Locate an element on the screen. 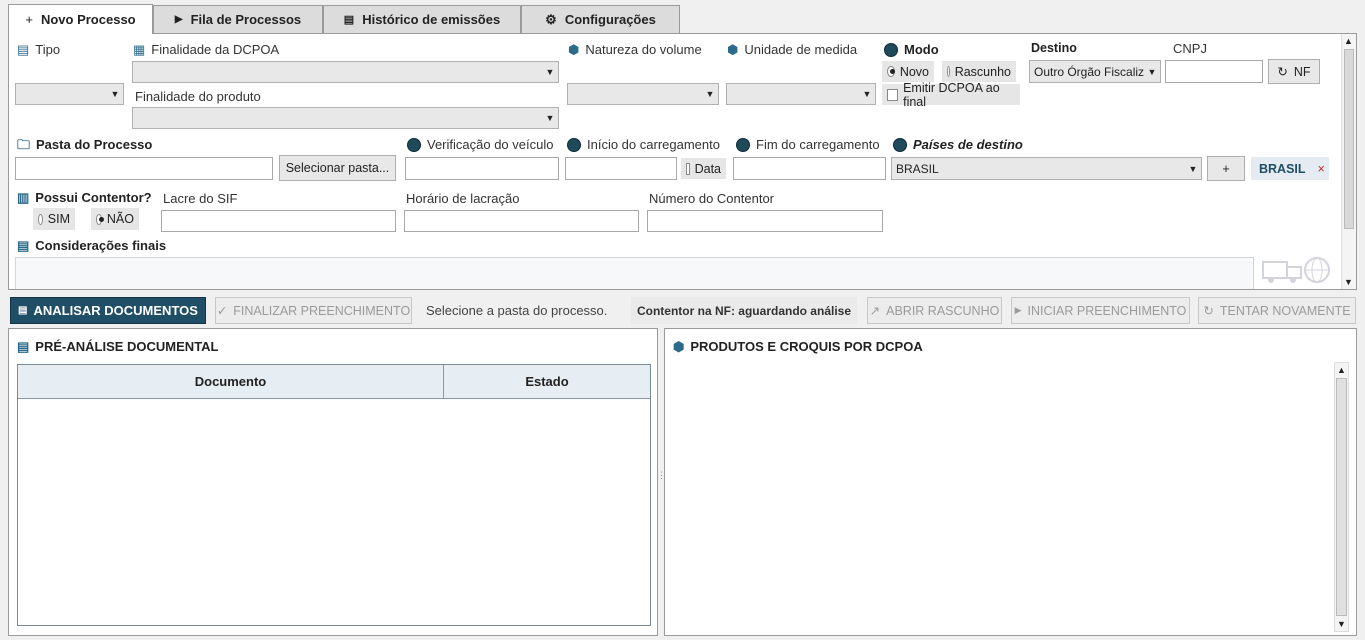 The width and height of the screenshot is (1365, 640). splitter-handle: ⋮ is located at coordinates (661, 482).